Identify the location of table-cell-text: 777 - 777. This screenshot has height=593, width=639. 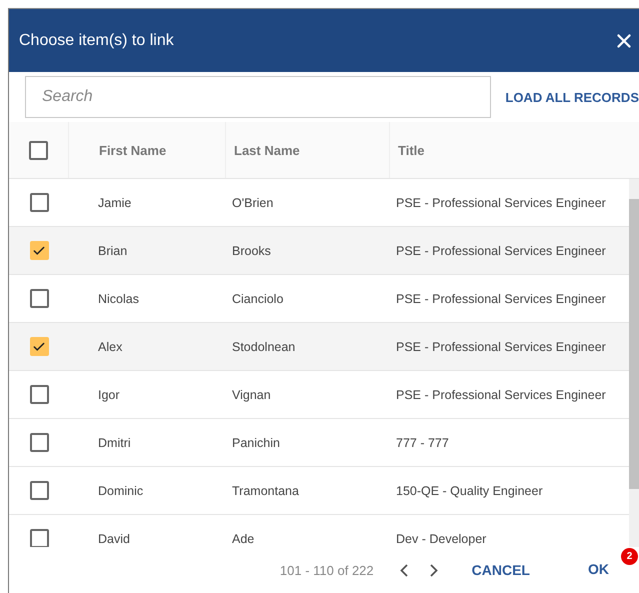
(422, 443).